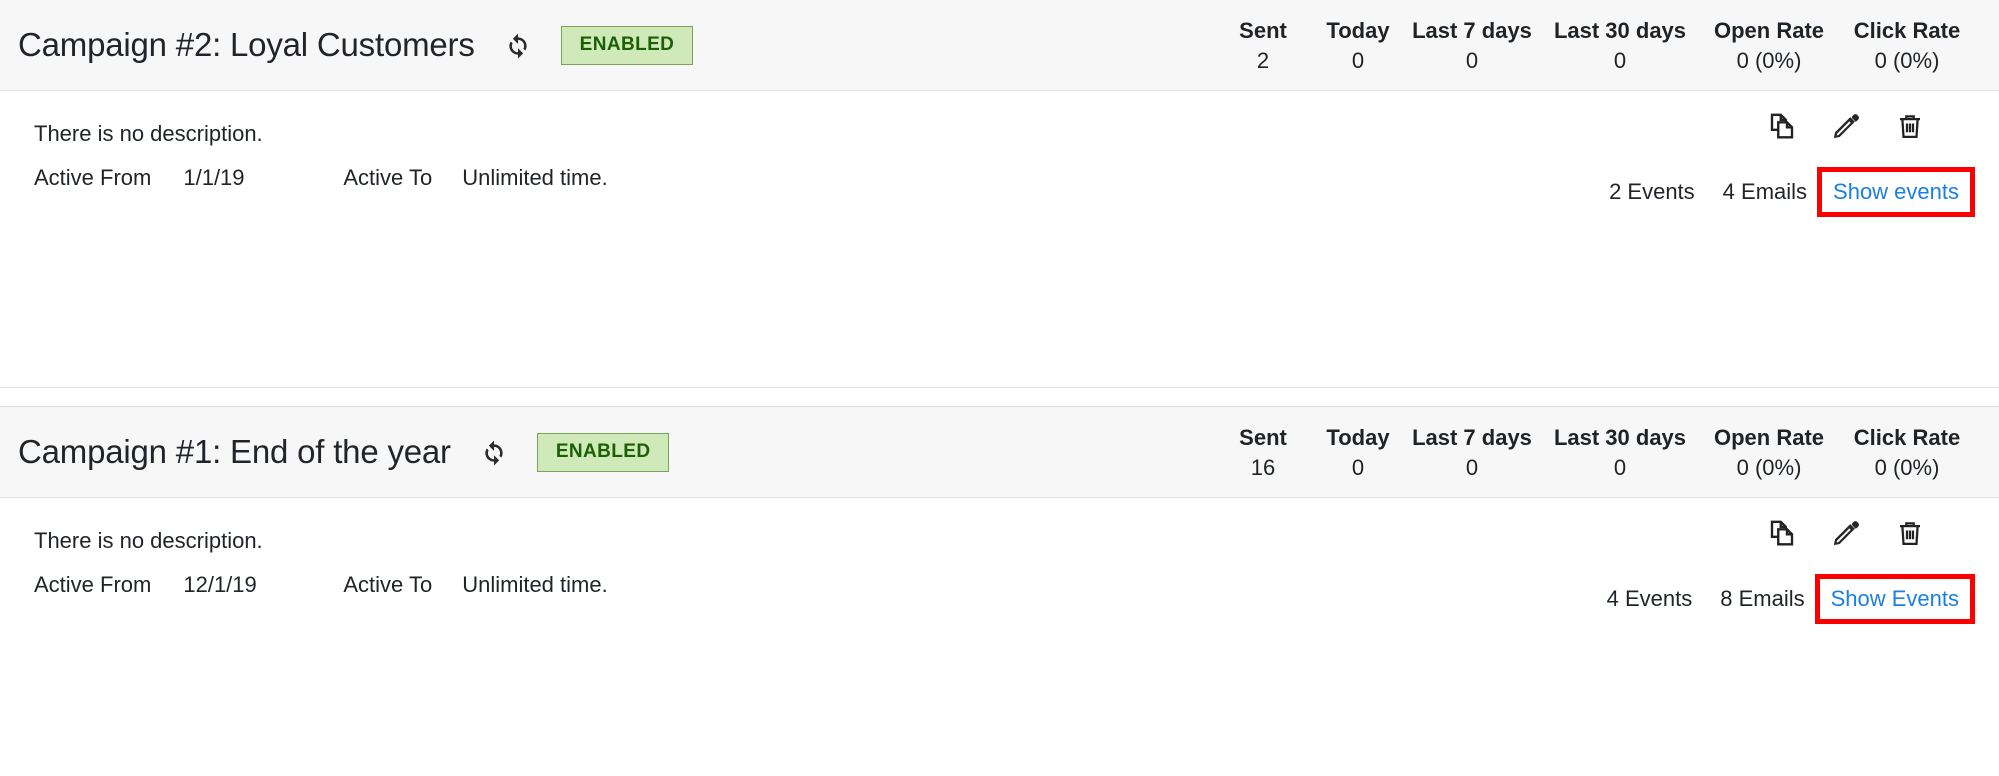 The width and height of the screenshot is (1999, 776). Describe the element at coordinates (1765, 191) in the screenshot. I see `emails-count: 4 Emails` at that location.